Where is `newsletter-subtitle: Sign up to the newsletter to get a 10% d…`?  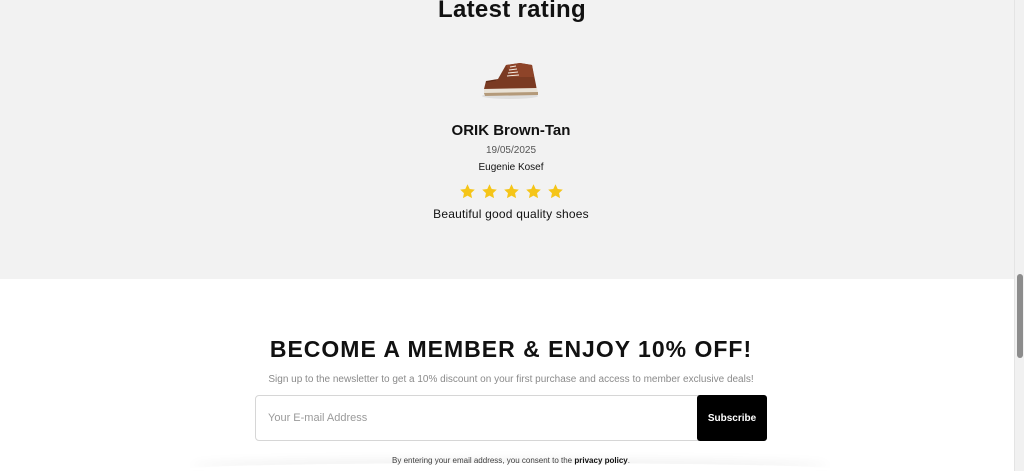
newsletter-subtitle: Sign up to the newsletter to get a 10% d… is located at coordinates (511, 379).